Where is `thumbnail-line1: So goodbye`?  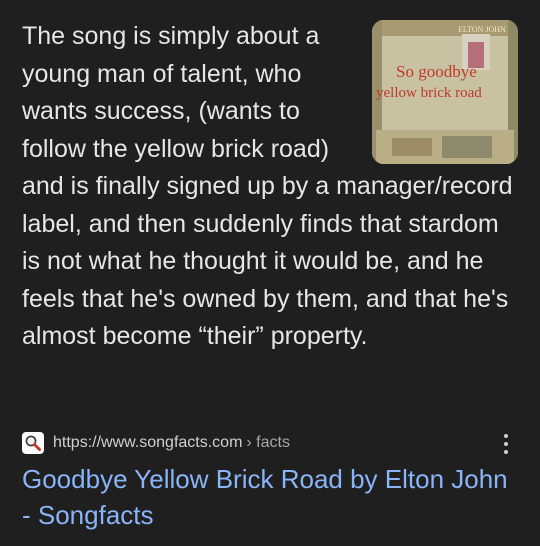
thumbnail-line1: So goodbye is located at coordinates (436, 71).